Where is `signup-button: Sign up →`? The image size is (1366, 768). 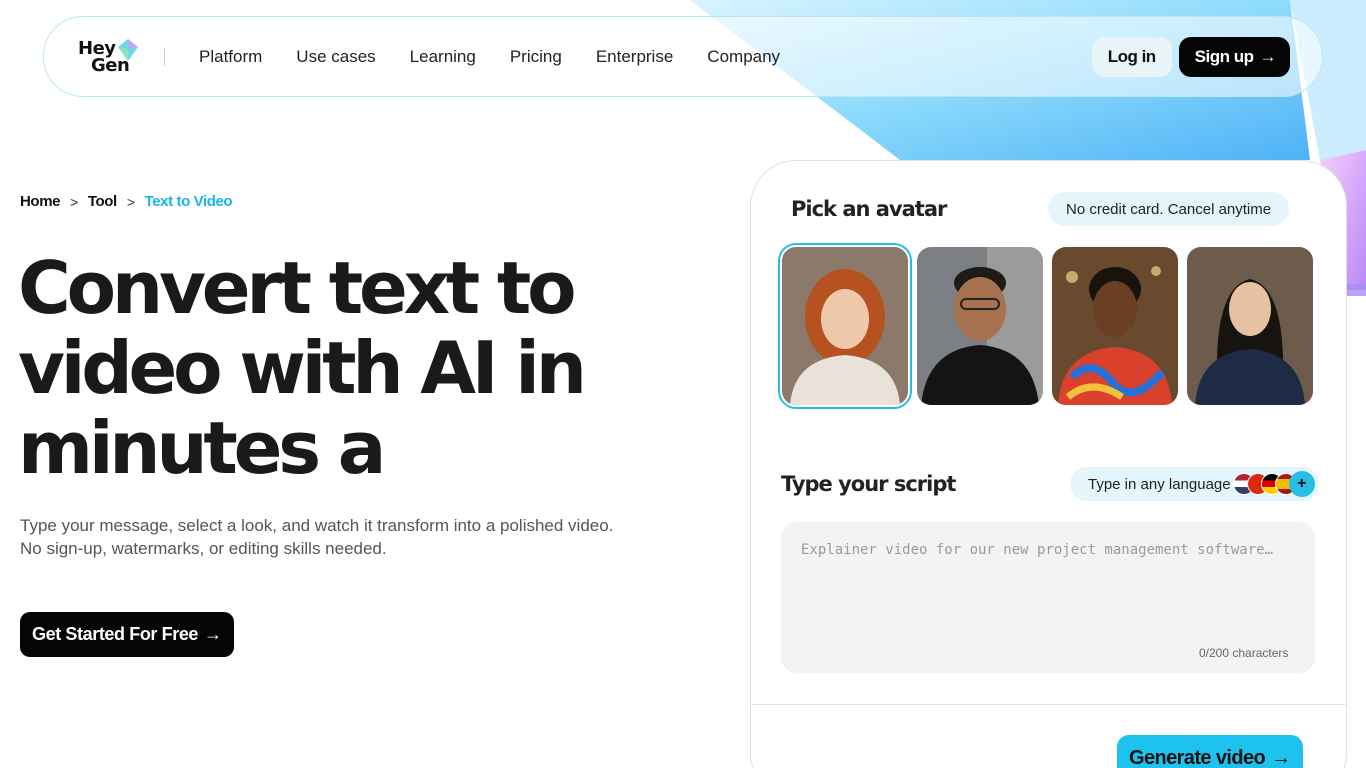 signup-button: Sign up → is located at coordinates (1234, 56).